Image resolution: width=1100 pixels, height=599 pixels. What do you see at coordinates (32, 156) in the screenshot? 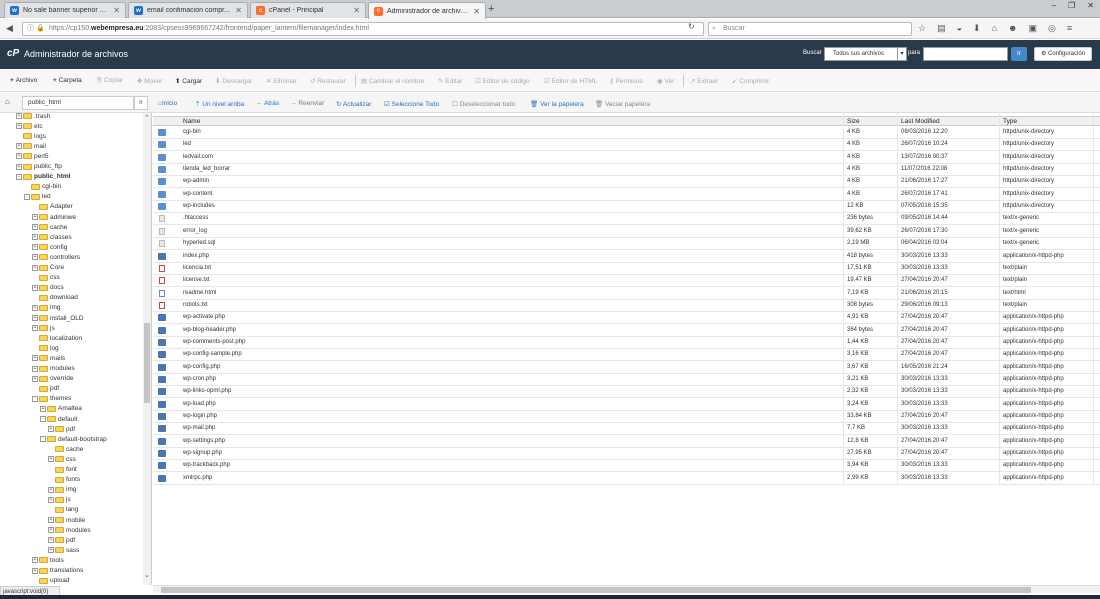
I see `tree-folder: + perl5` at bounding box center [32, 156].